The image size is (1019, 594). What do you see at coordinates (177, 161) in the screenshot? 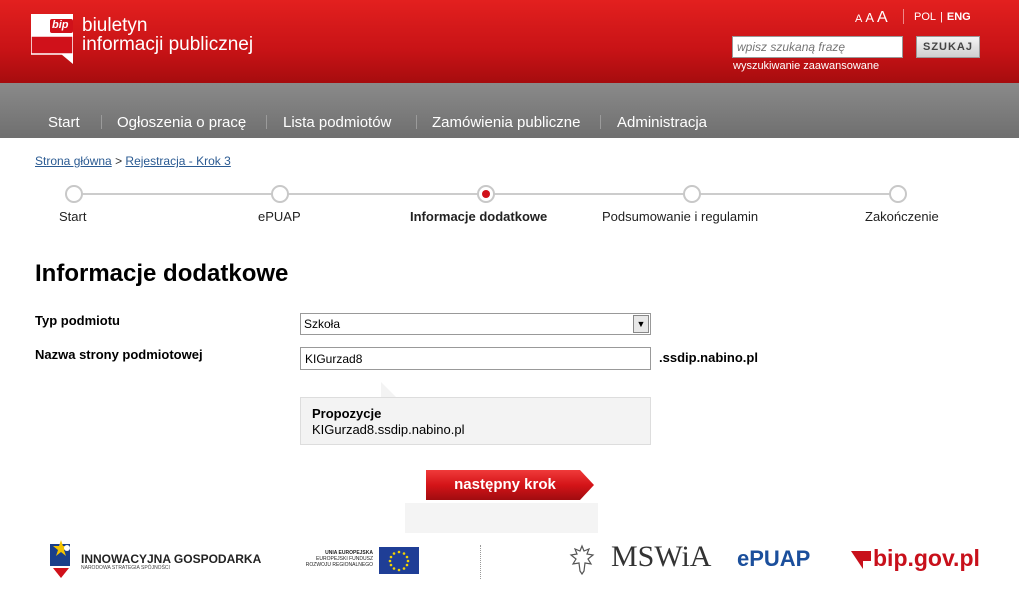
I see `breadcrumb-current-link: Rejestracja - Krok 3` at bounding box center [177, 161].